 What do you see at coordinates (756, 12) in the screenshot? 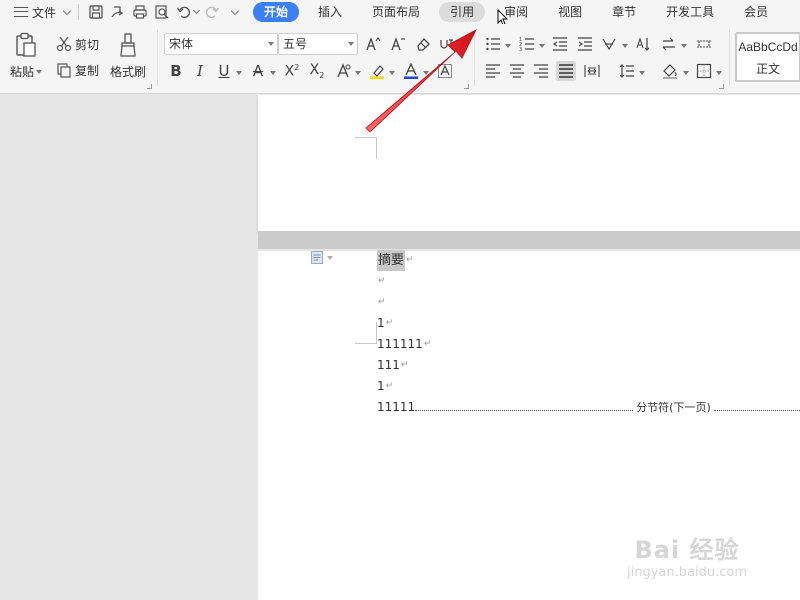
I see `tab-member: 会员` at bounding box center [756, 12].